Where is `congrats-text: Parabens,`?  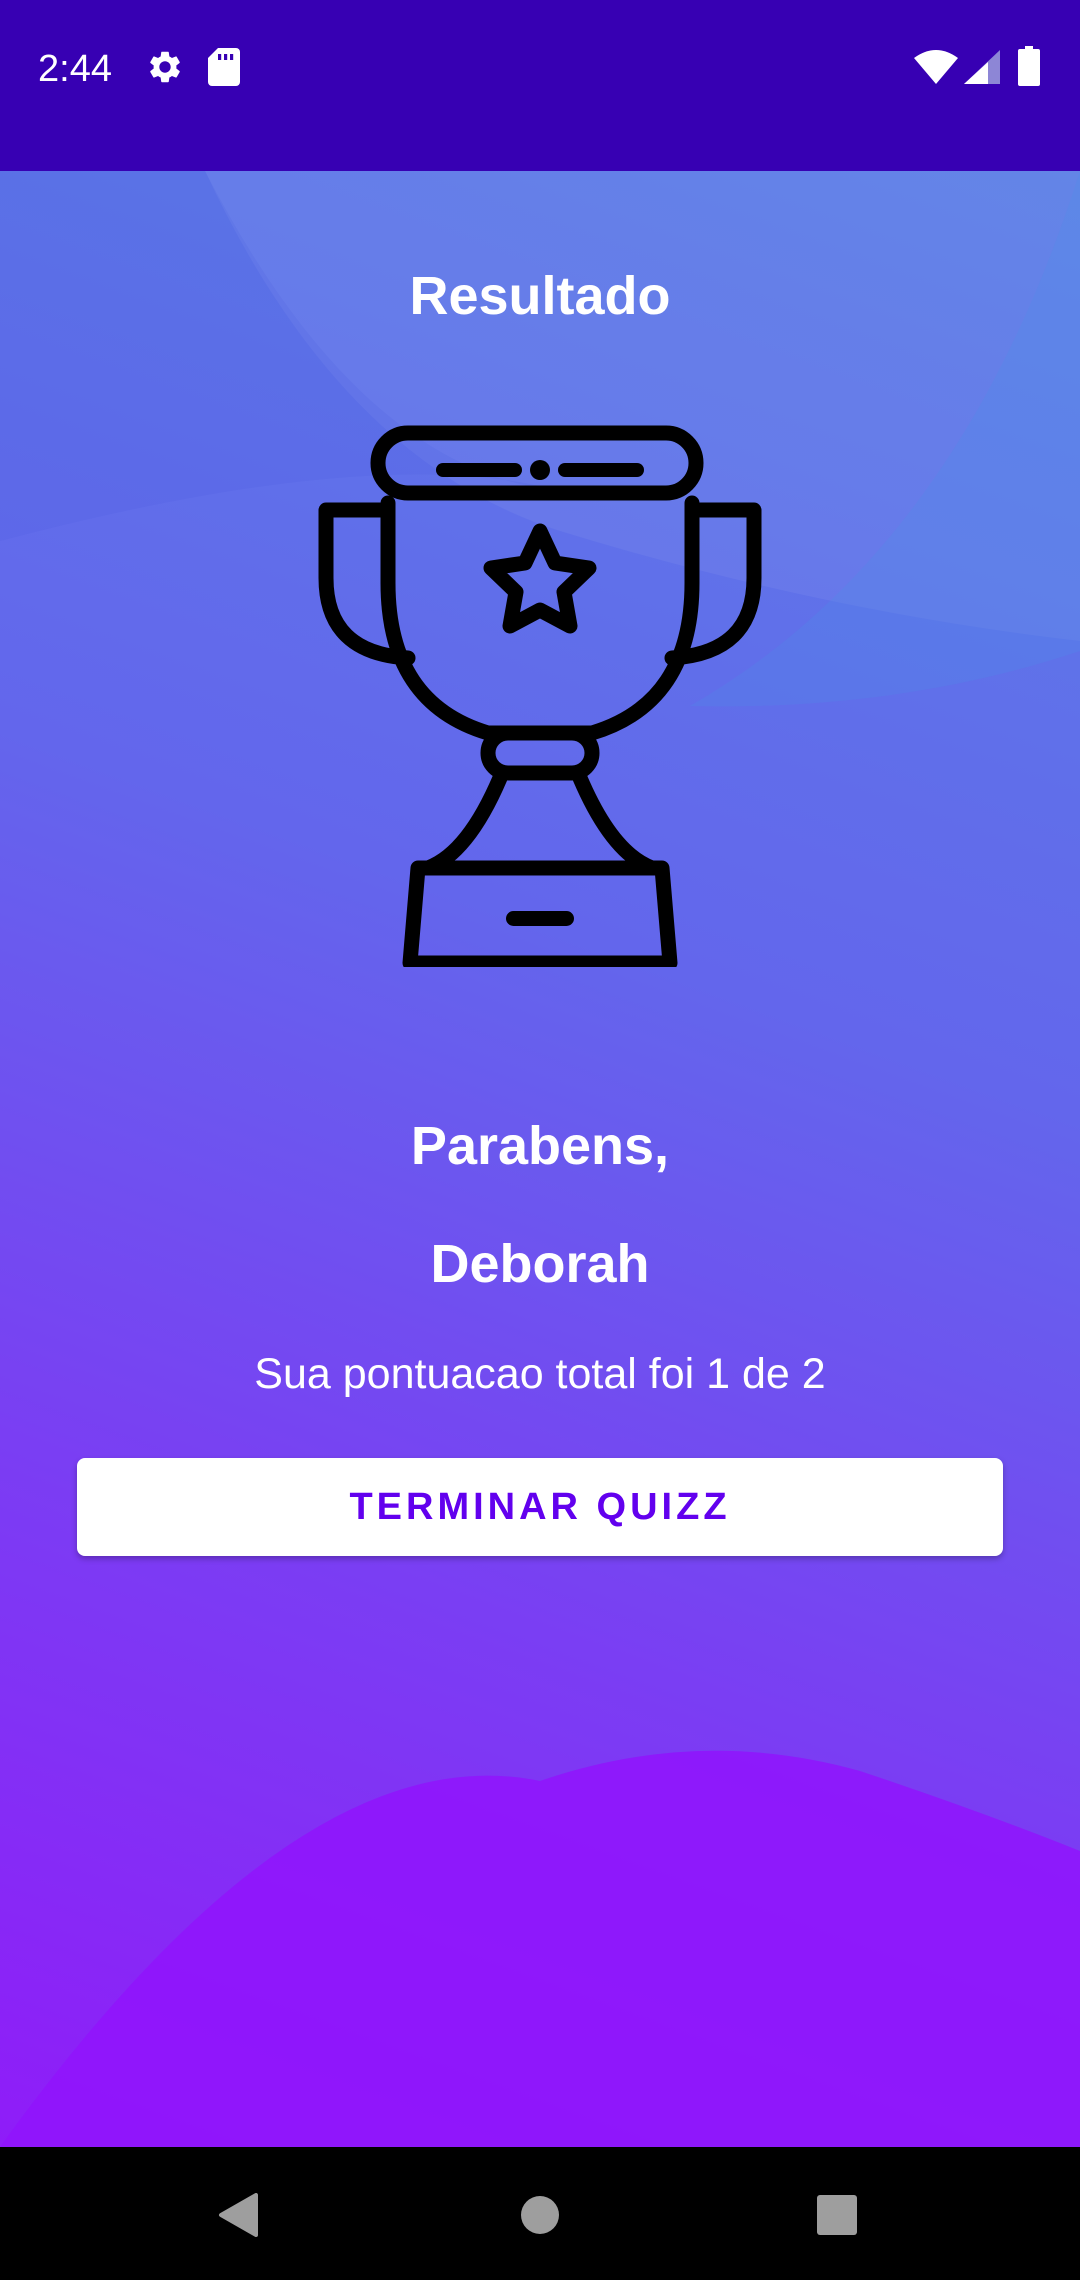 congrats-text: Parabens, is located at coordinates (540, 1146).